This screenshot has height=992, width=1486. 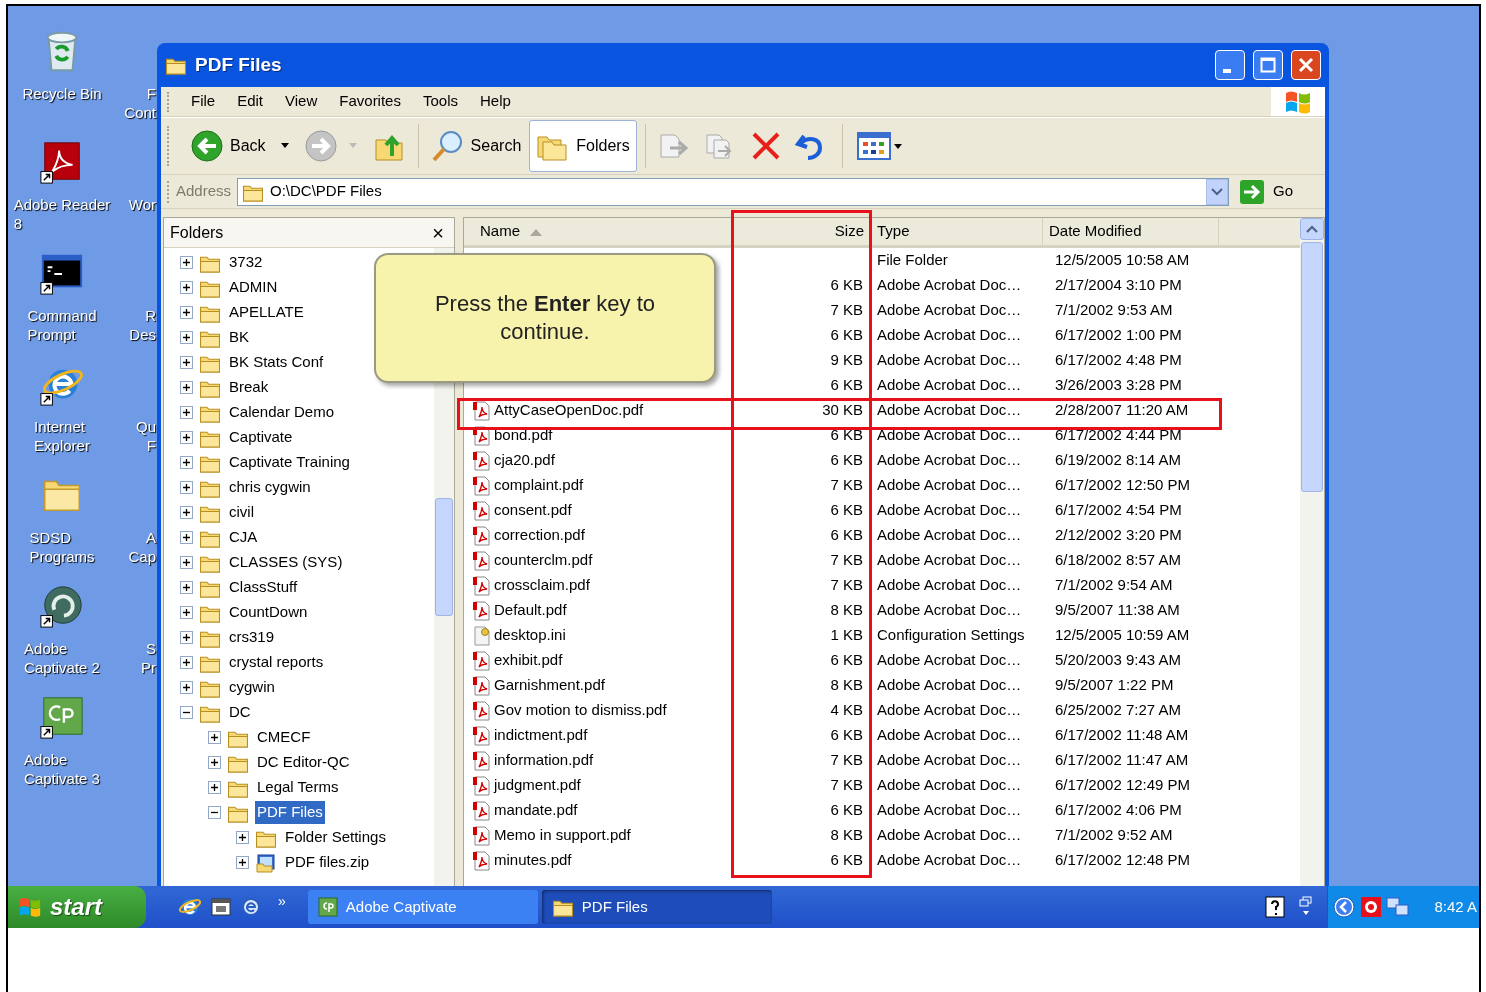 I want to click on tree-item: civil, so click(x=241, y=512).